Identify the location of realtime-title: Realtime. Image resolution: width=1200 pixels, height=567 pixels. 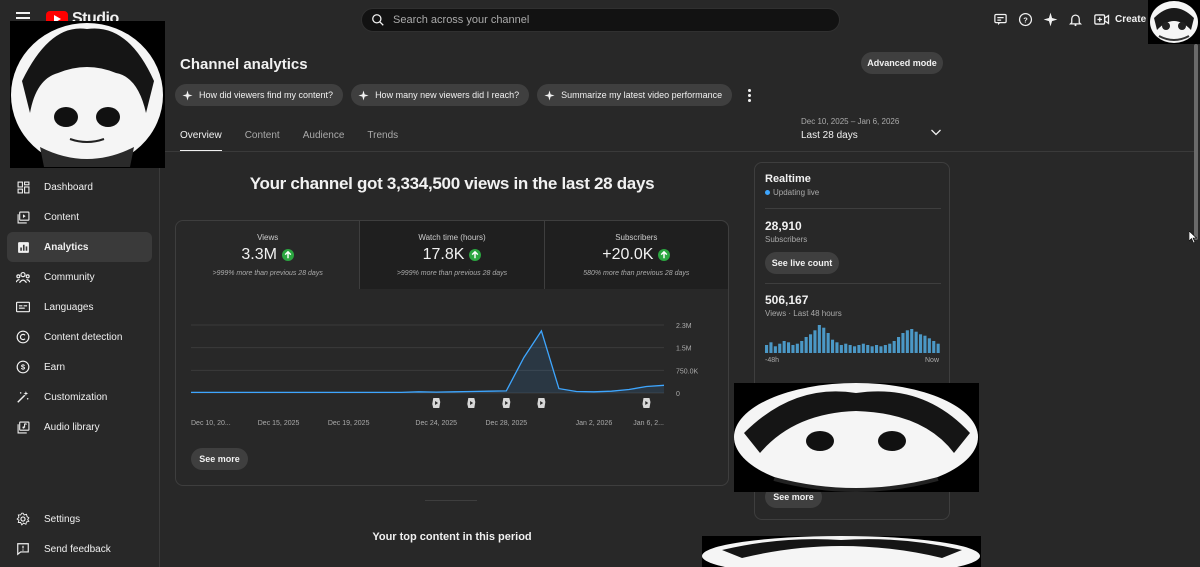
(788, 179).